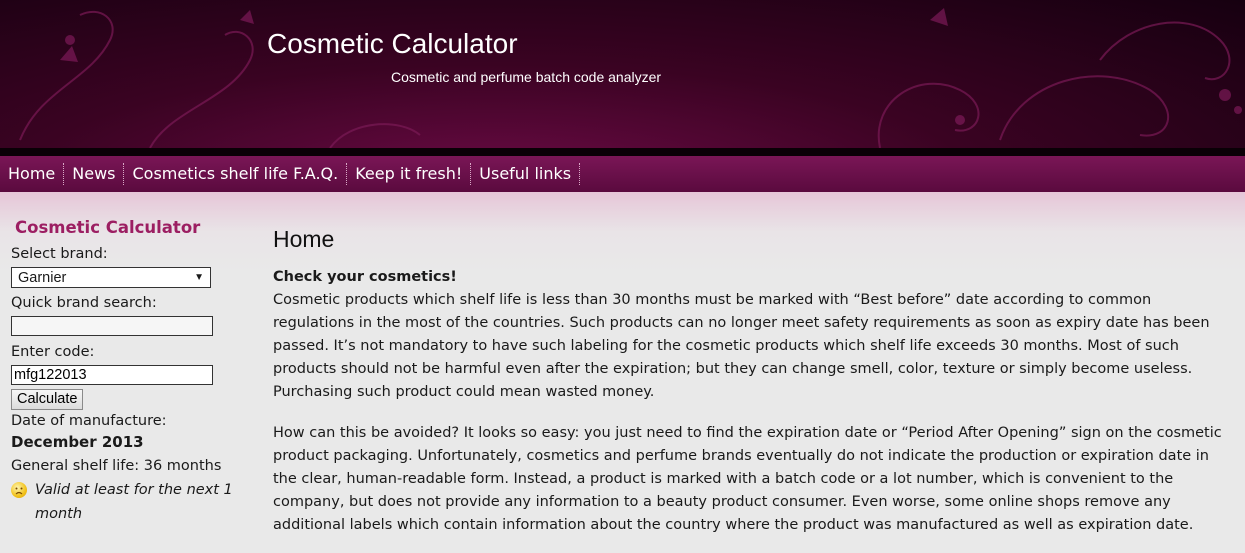 This screenshot has height=553, width=1245. I want to click on nav-useful-links: Useful links, so click(526, 174).